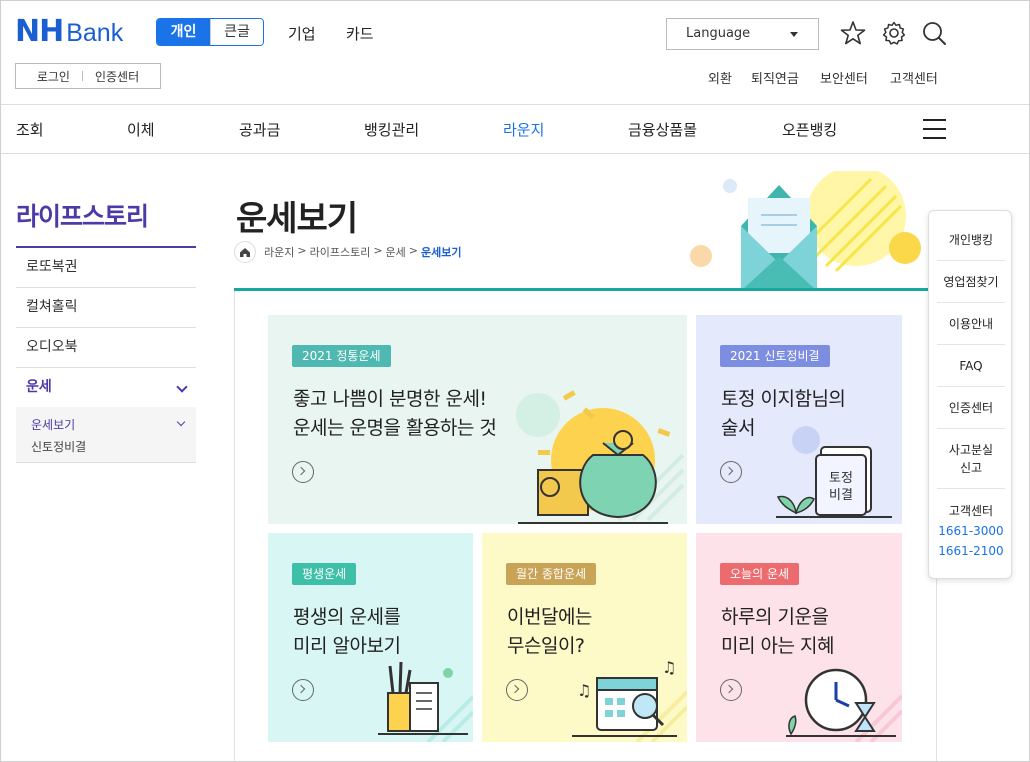  I want to click on gnb-banking-management: 뱅킹관리, so click(391, 129).